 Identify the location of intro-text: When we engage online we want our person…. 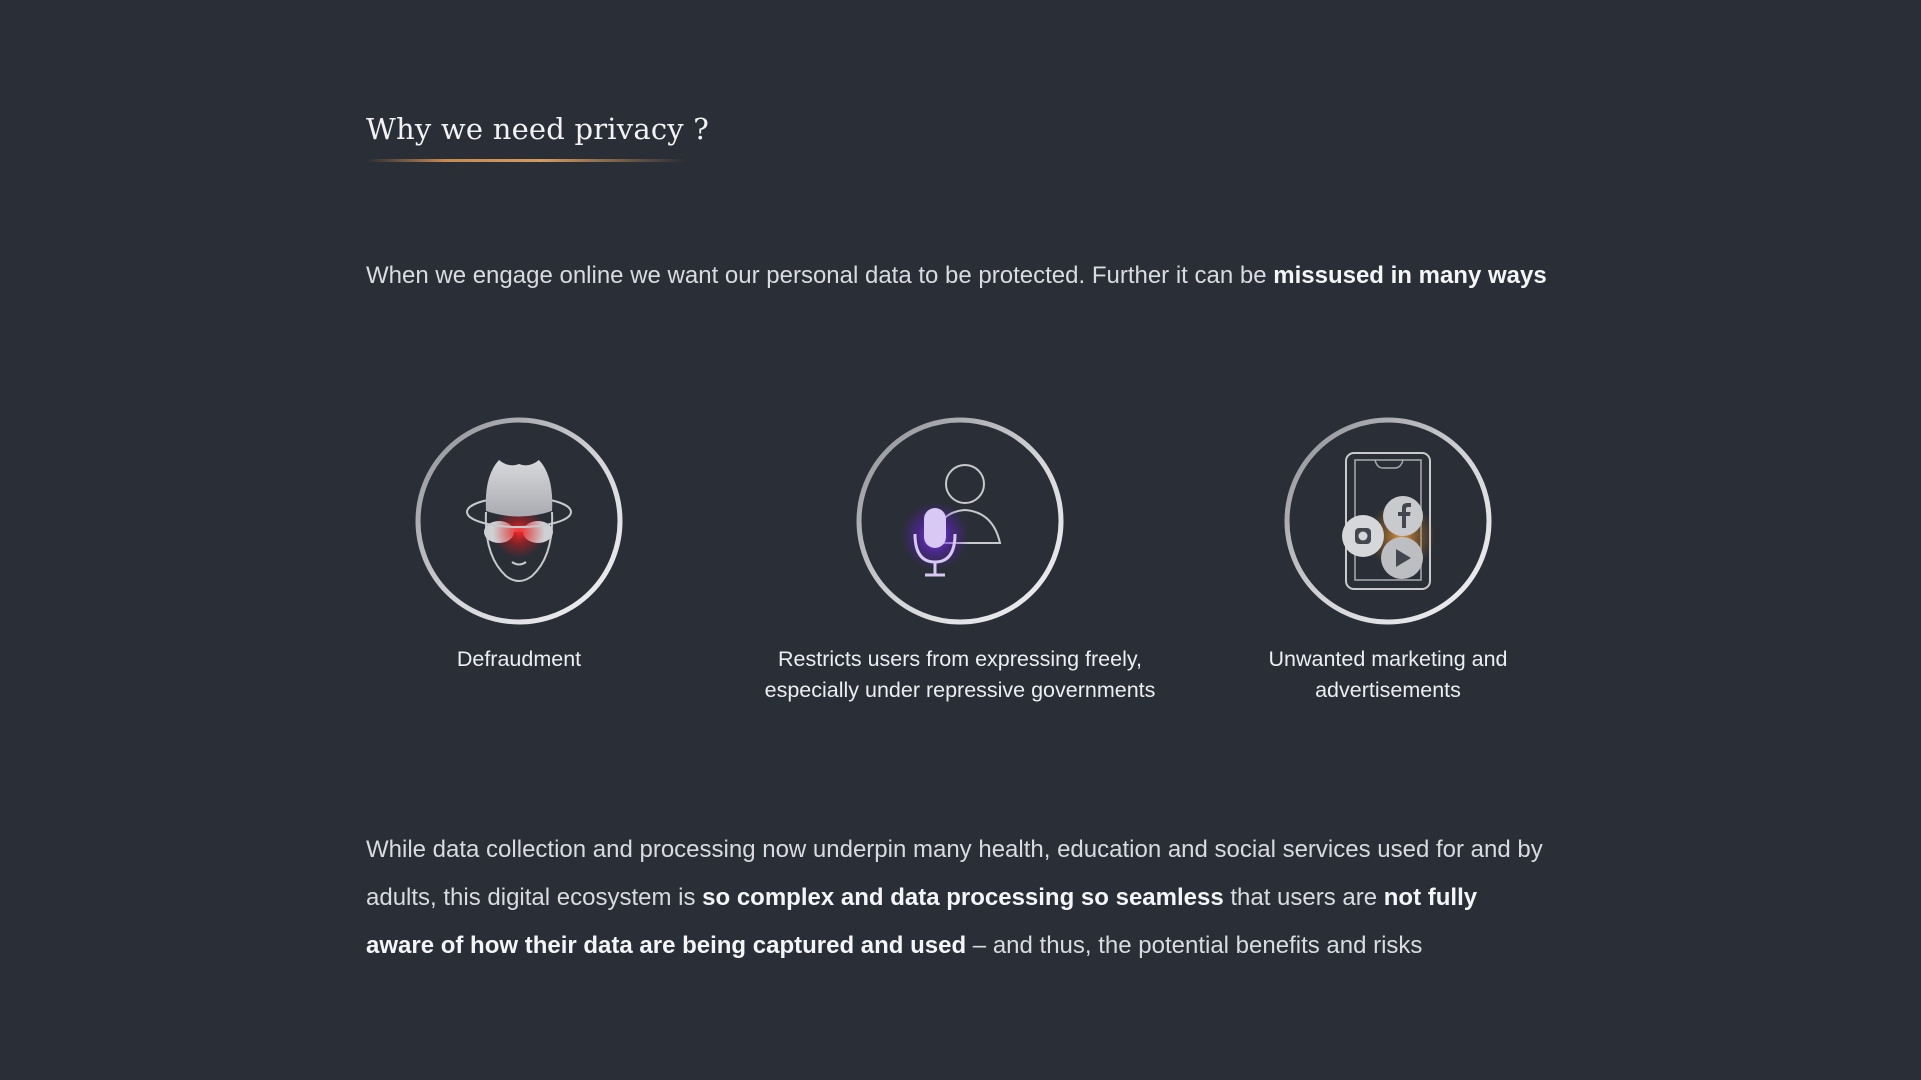
(981, 276).